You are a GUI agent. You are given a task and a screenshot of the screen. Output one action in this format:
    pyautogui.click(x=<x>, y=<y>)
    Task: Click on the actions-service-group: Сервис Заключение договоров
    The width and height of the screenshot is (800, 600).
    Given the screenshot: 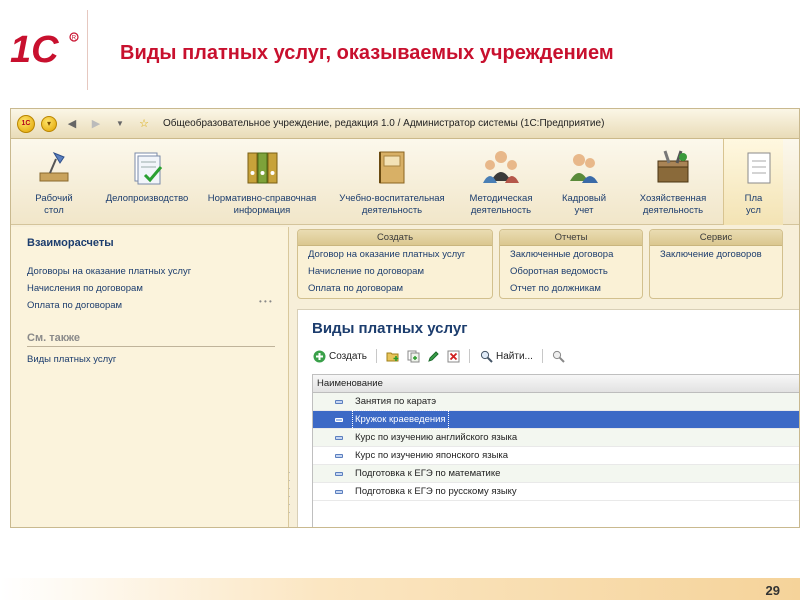 What is the action you would take?
    pyautogui.click(x=716, y=264)
    